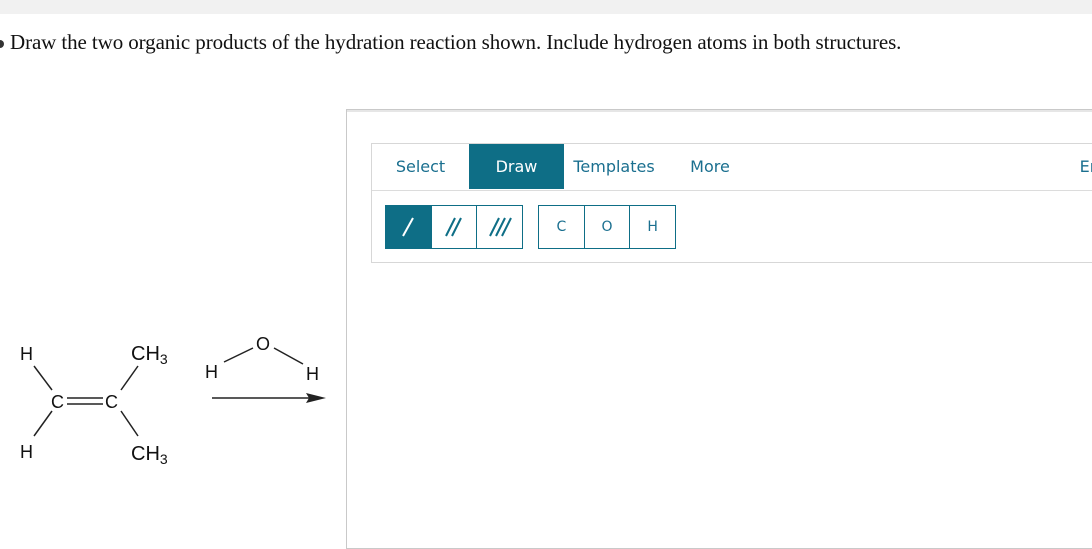 This screenshot has height=549, width=1092. I want to click on atom-button-c: C, so click(561, 227).